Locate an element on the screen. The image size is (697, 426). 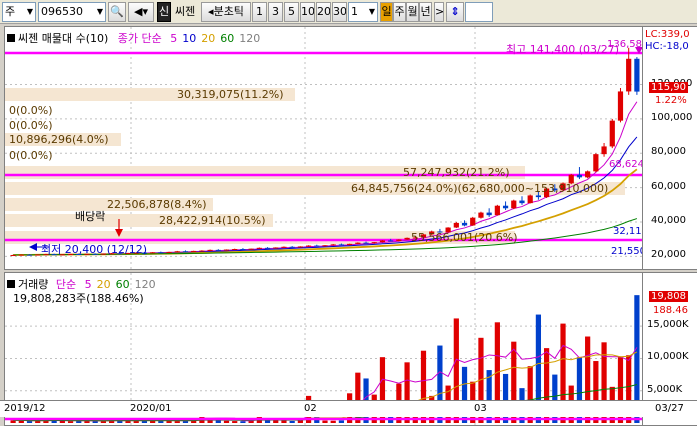
stock-name: 씨젠 is located at coordinates (186, 12).